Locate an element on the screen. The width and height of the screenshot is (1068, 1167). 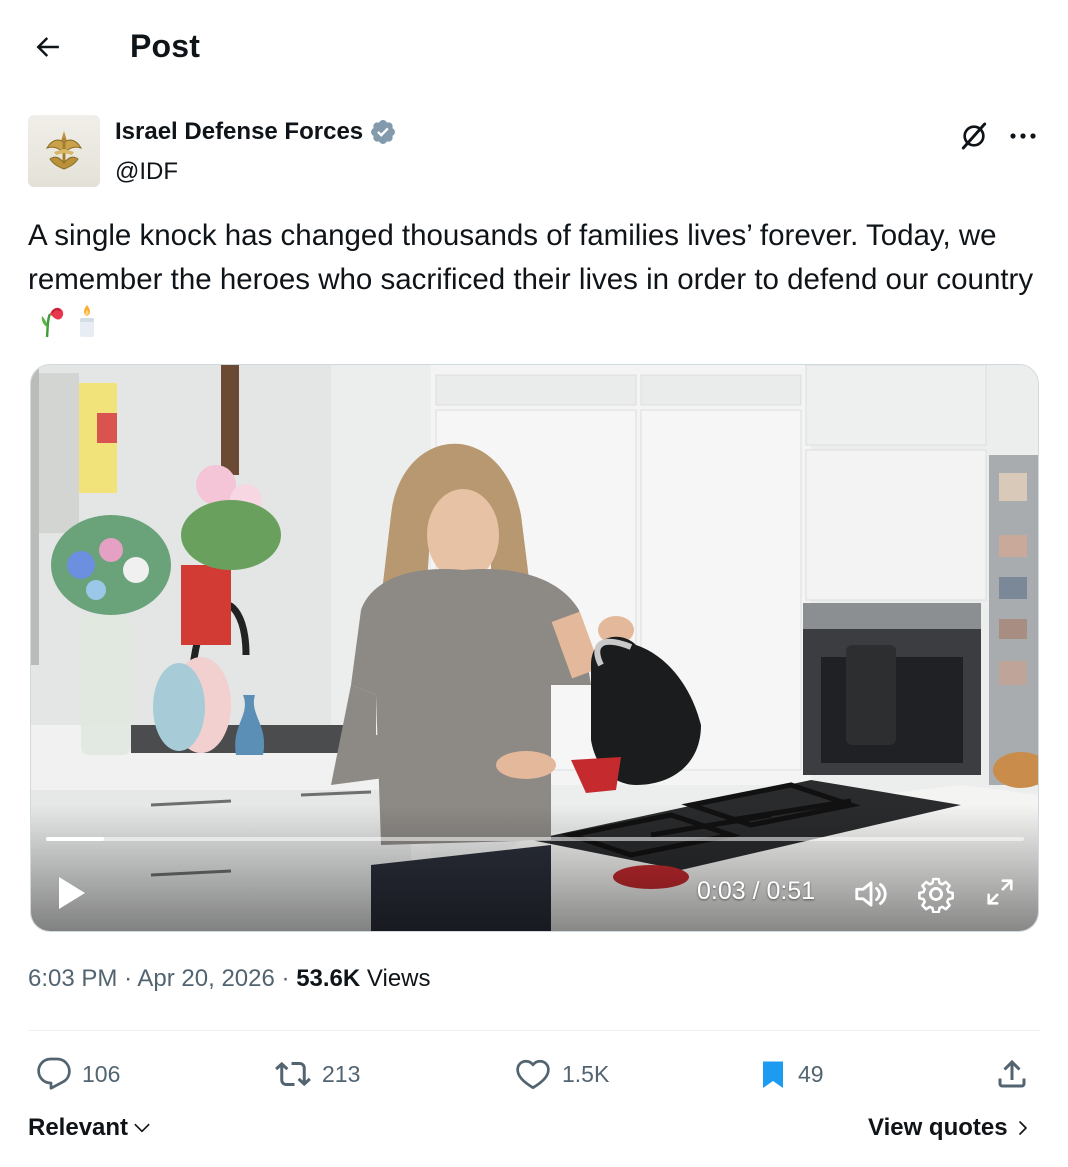
views-label: Views is located at coordinates (398, 978).